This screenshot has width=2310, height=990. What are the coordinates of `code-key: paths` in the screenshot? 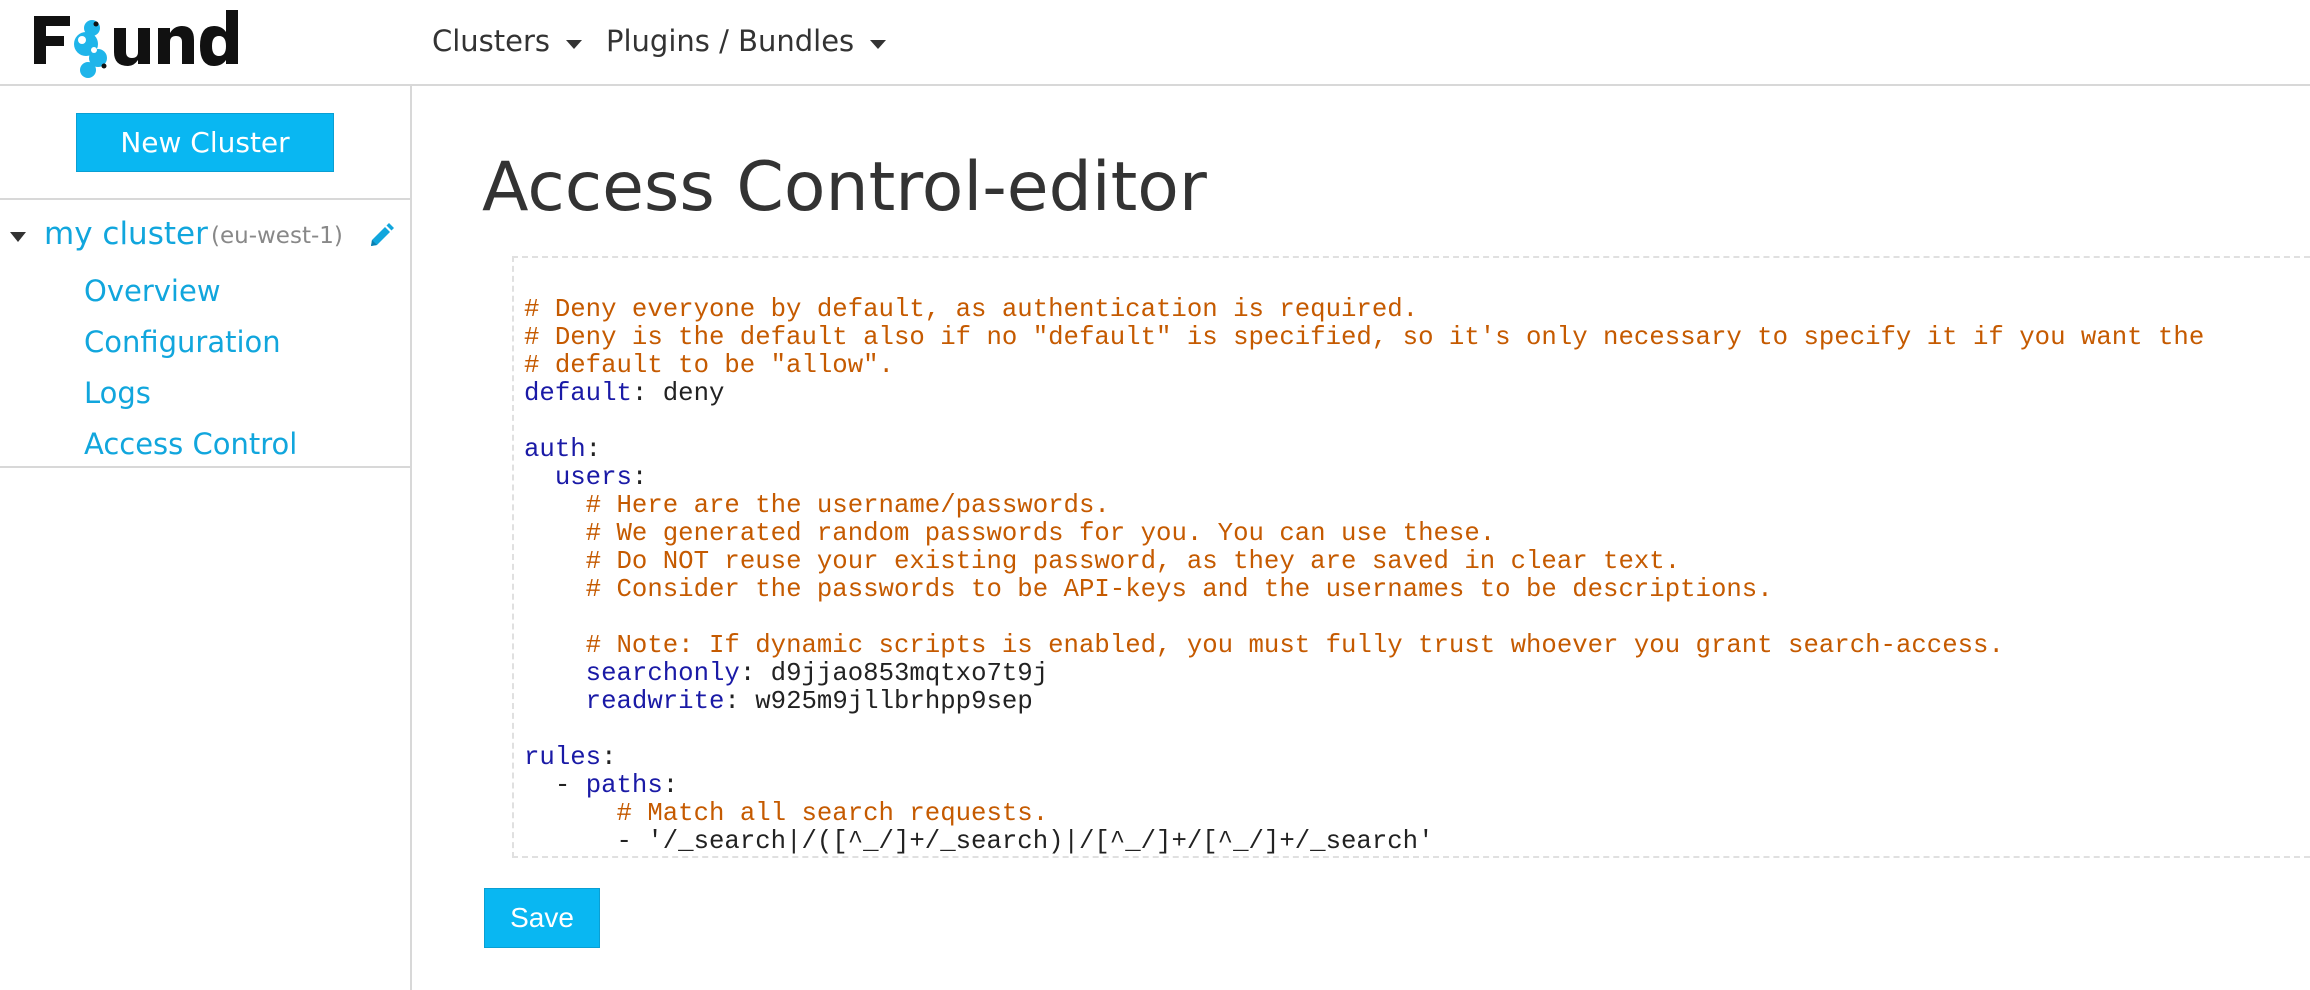 It's located at (624, 785).